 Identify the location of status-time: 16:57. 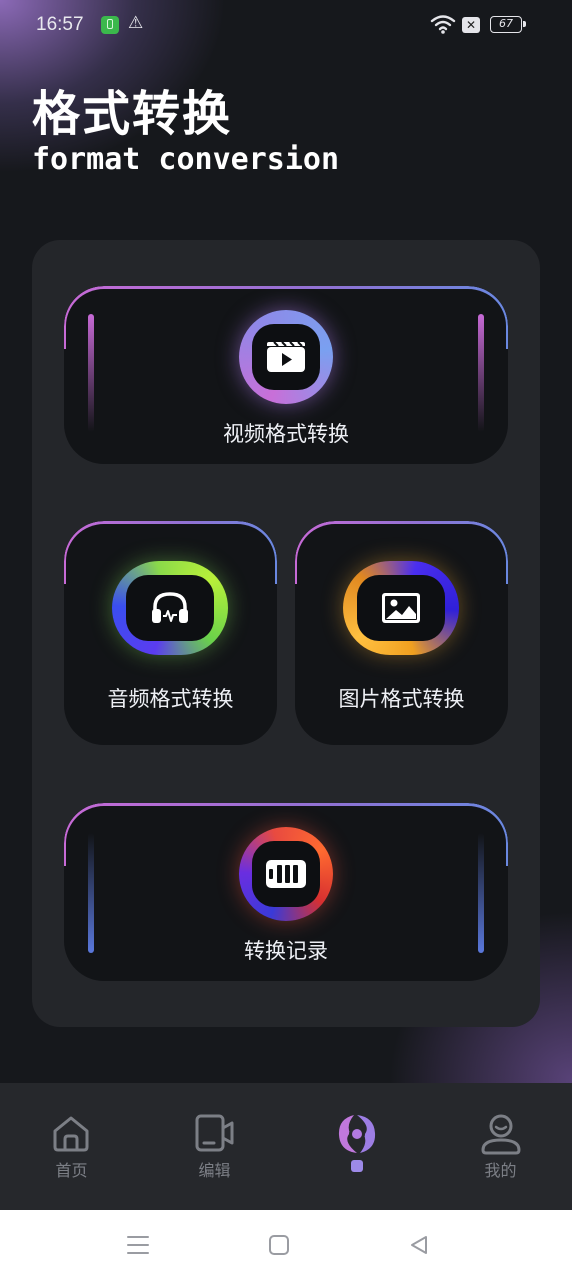
(60, 24).